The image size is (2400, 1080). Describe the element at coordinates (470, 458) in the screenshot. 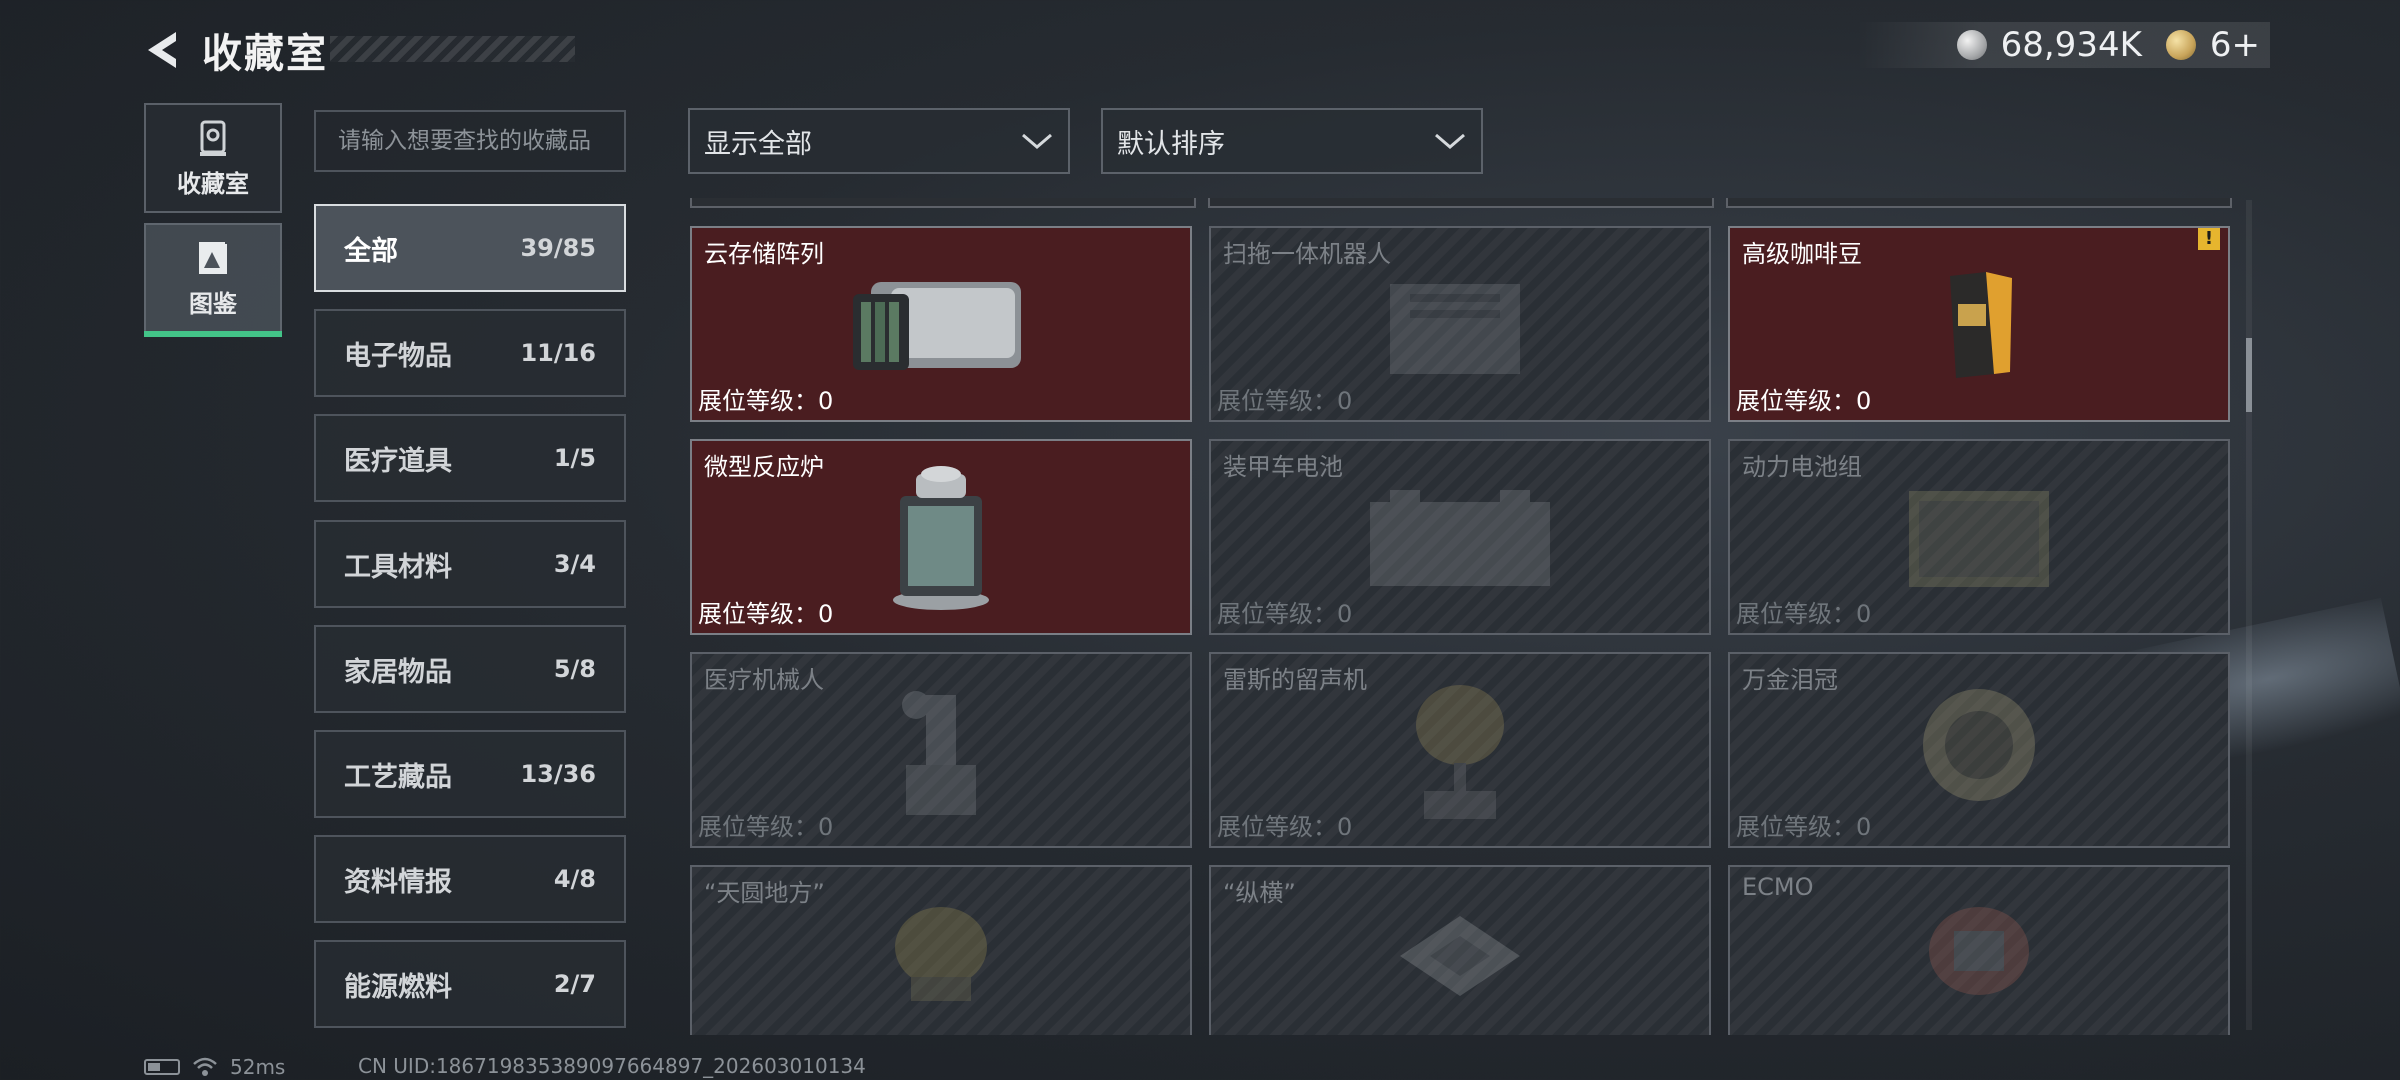

I see `category-medical: 医疗道具 1/5` at that location.